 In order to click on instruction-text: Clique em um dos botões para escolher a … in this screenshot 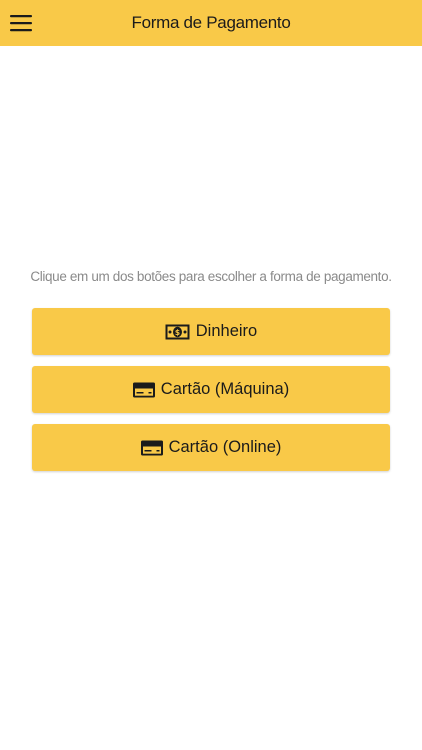, I will do `click(211, 276)`.